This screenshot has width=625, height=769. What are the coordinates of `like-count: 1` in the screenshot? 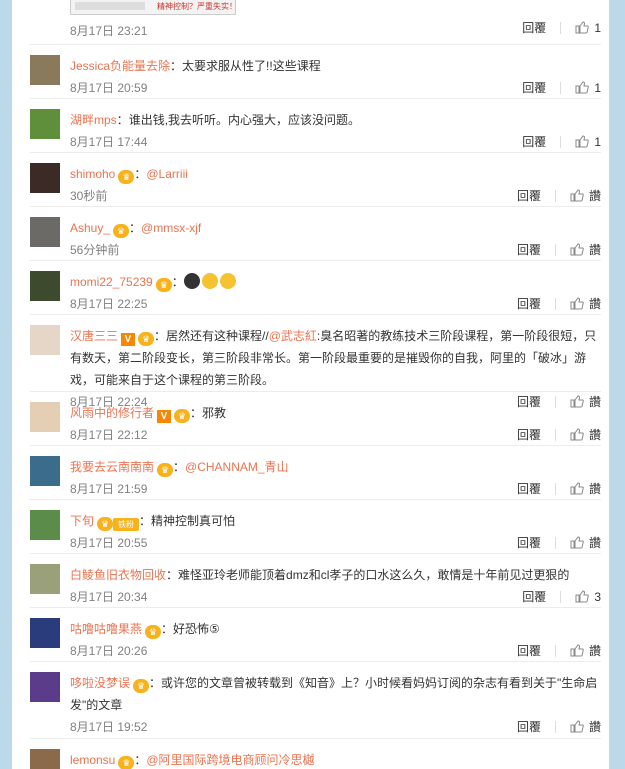 It's located at (597, 88).